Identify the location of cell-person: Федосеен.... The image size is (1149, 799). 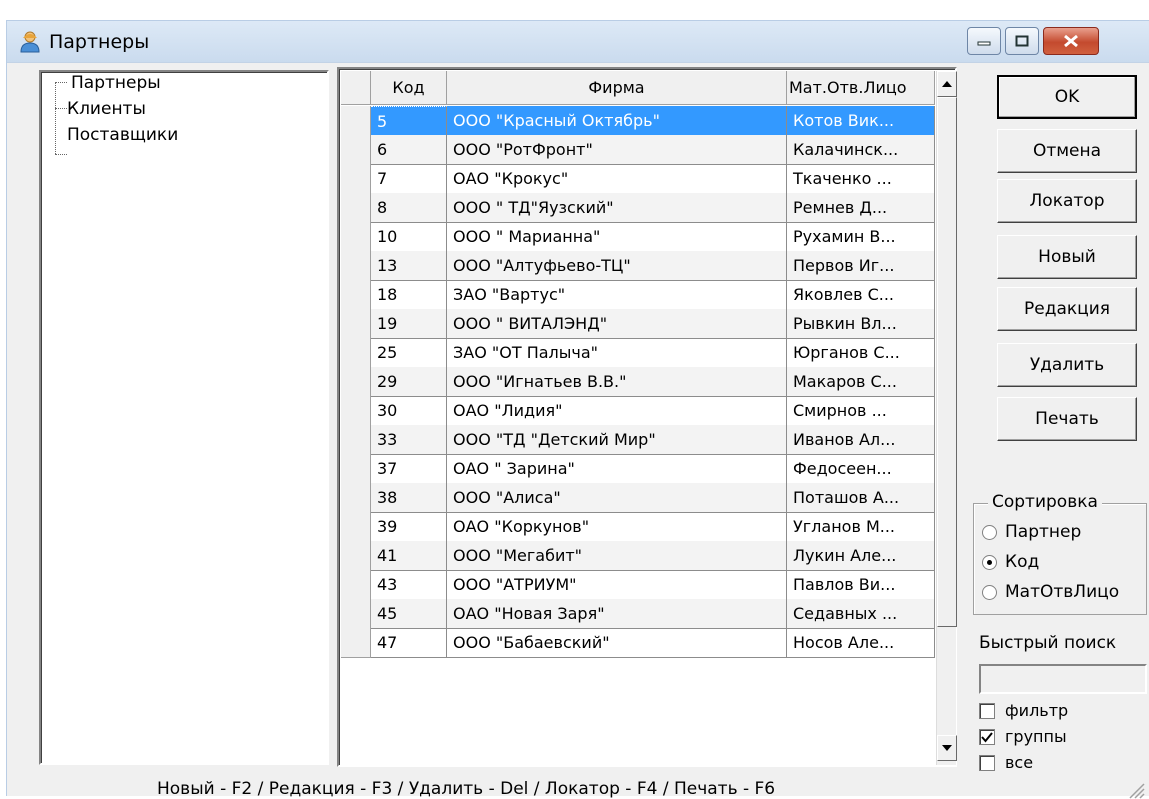
(861, 469).